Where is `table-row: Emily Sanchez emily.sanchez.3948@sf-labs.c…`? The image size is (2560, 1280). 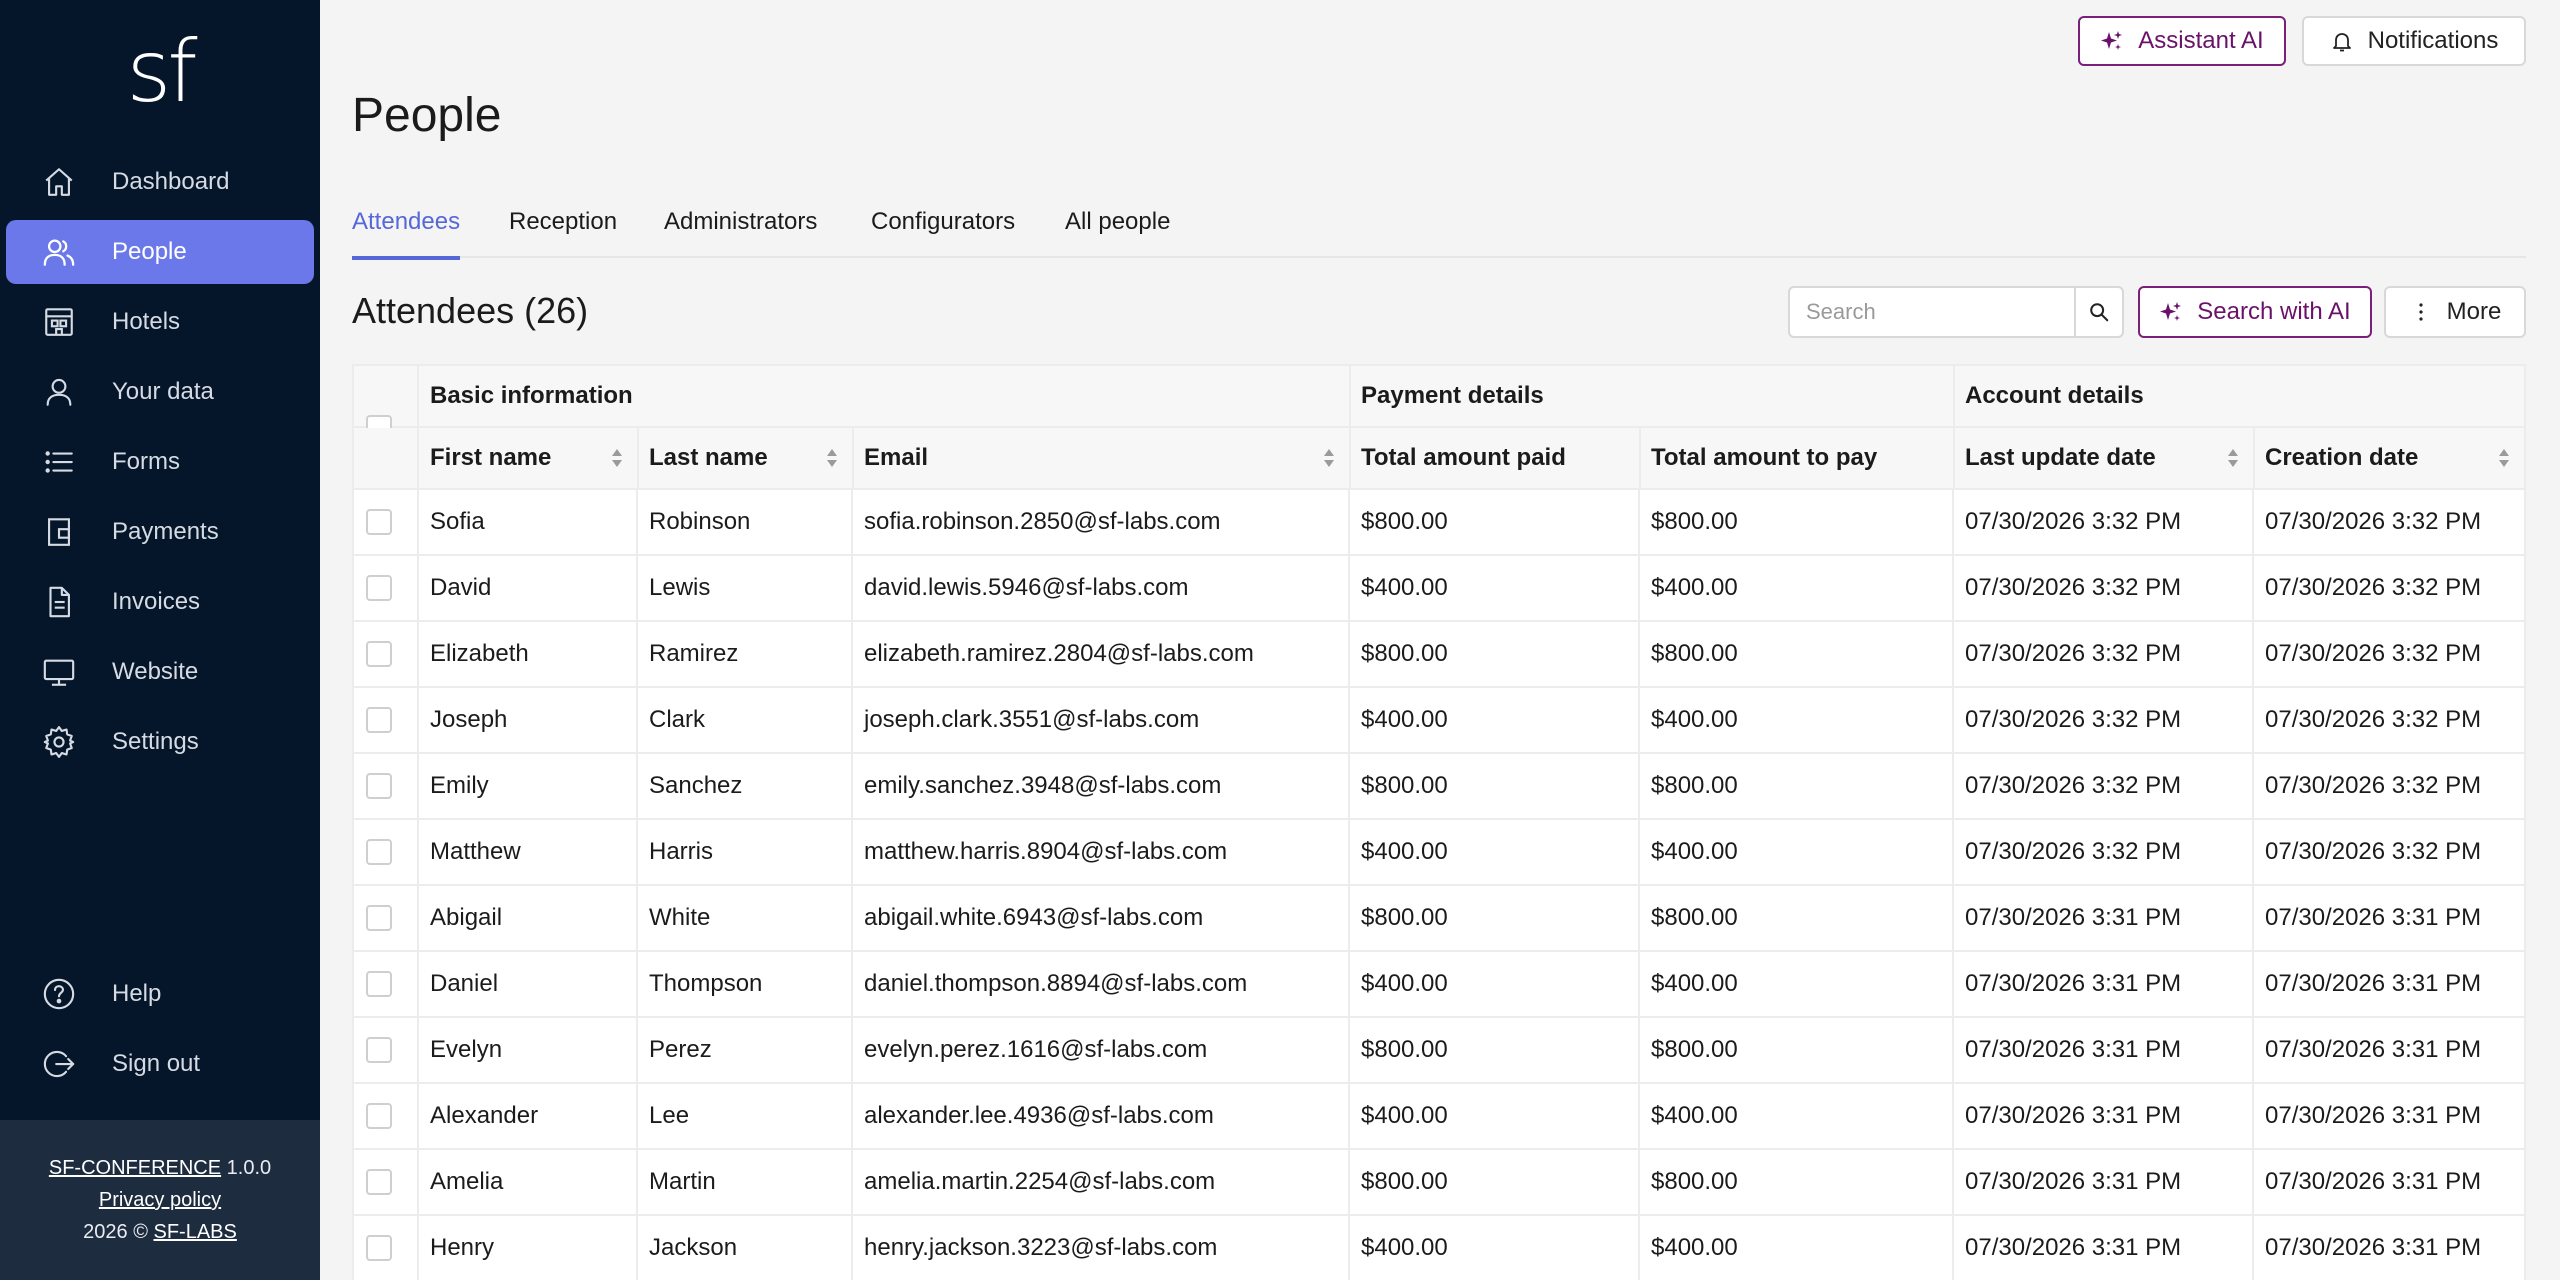
table-row: Emily Sanchez emily.sanchez.3948@sf-labs.c… is located at coordinates (1439, 787).